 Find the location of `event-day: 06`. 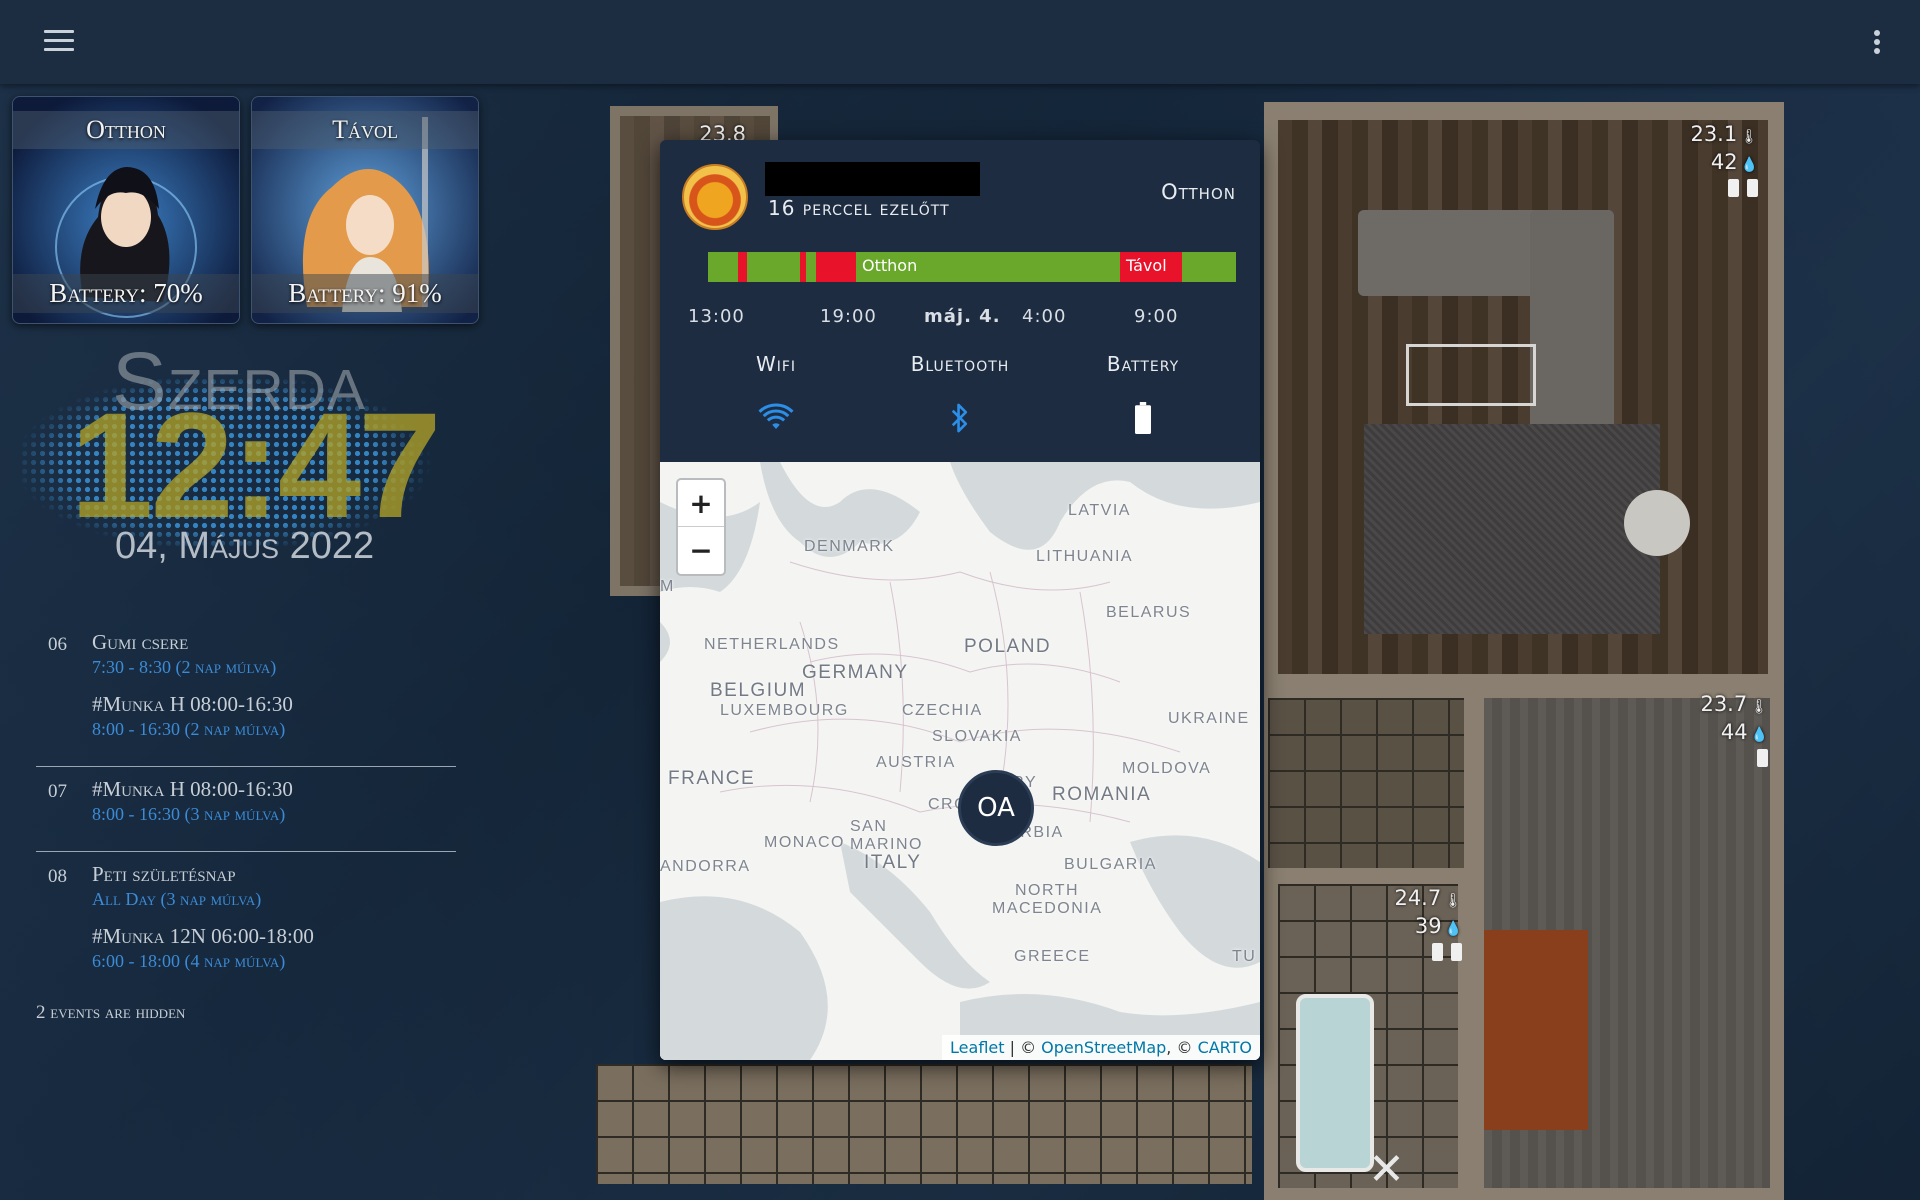

event-day: 06 is located at coordinates (57, 644).